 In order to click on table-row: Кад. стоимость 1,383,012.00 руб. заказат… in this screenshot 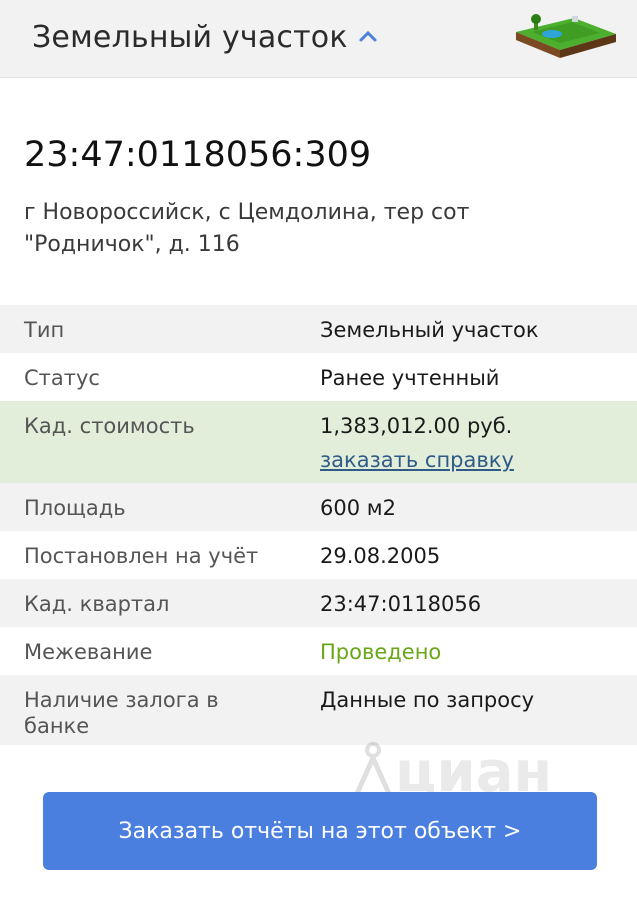, I will do `click(318, 442)`.